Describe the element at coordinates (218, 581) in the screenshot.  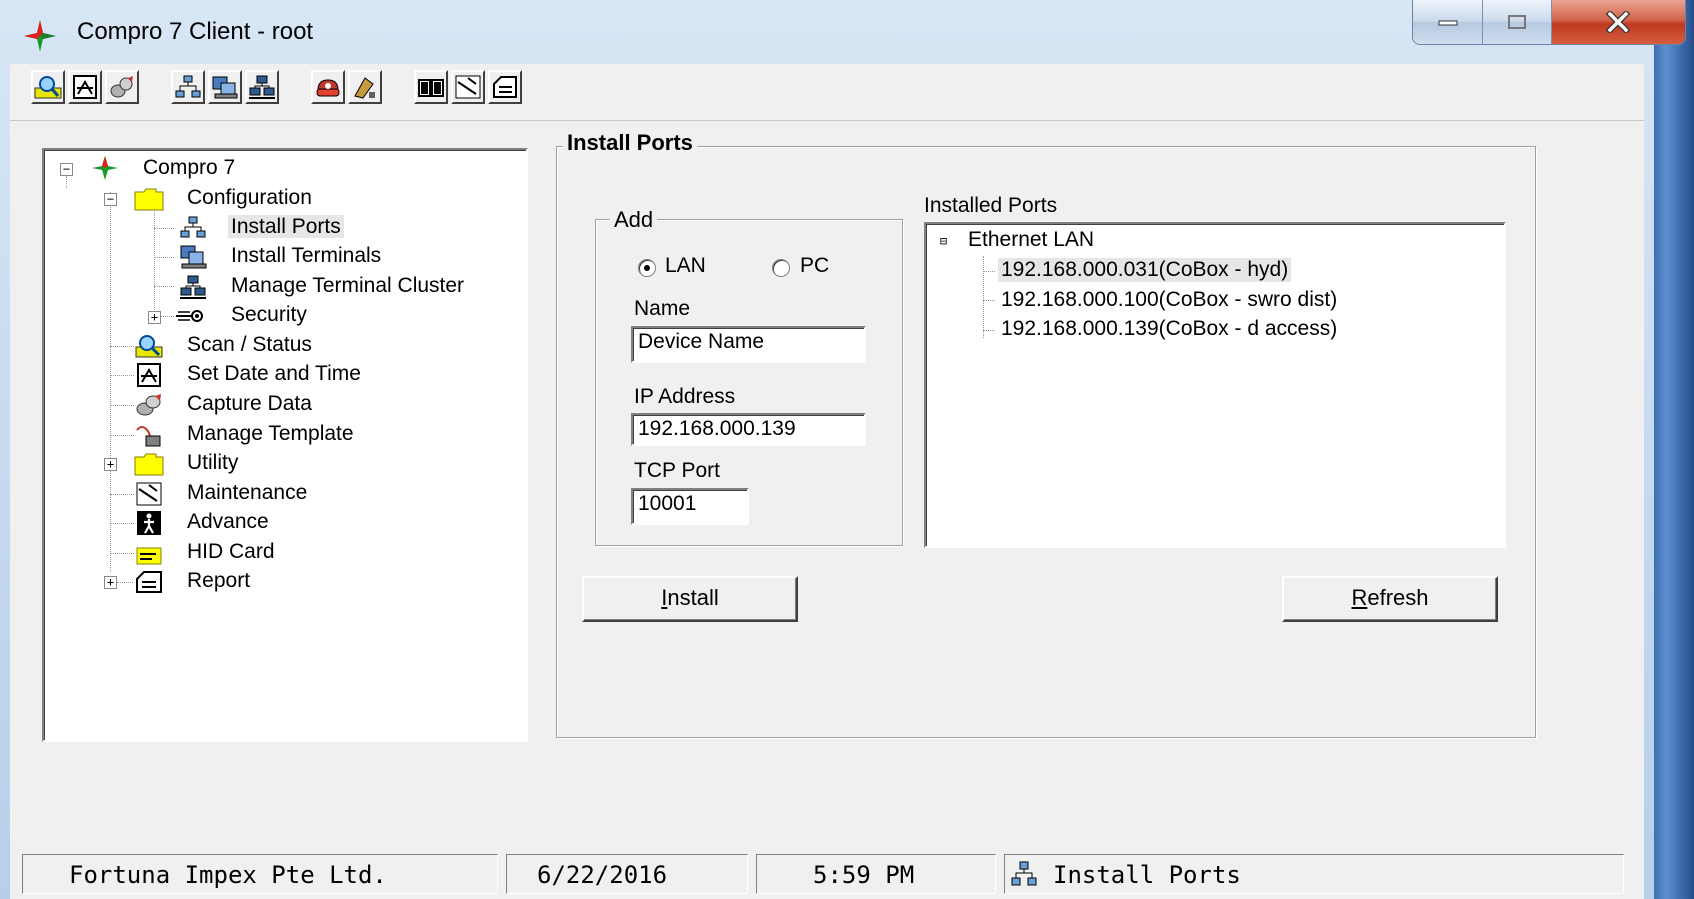
I see `tree-item-report: Report` at that location.